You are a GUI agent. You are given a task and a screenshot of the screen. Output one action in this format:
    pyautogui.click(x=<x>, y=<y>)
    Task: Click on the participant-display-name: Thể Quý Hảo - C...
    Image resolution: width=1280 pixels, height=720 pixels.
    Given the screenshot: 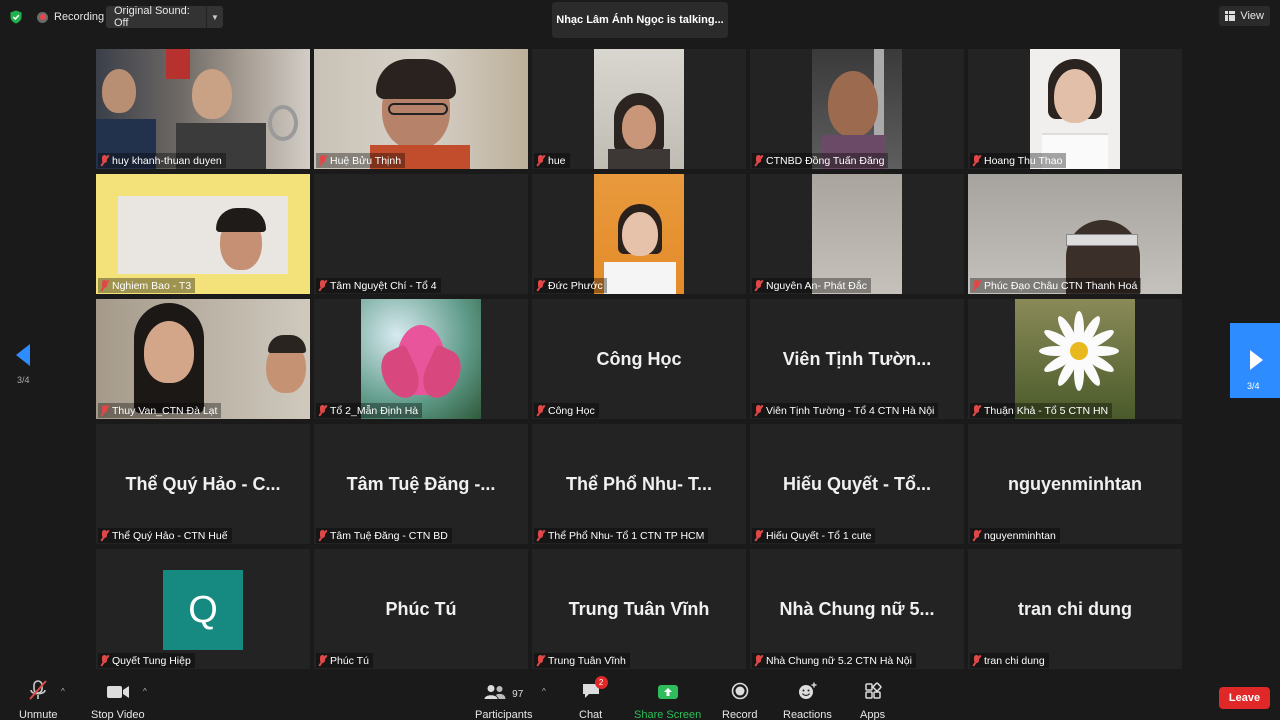 What is the action you would take?
    pyautogui.click(x=203, y=483)
    